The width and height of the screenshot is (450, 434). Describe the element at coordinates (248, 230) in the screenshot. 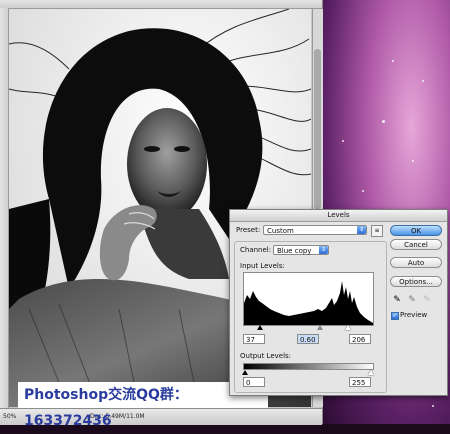

I see `preset-label: Preset:` at that location.